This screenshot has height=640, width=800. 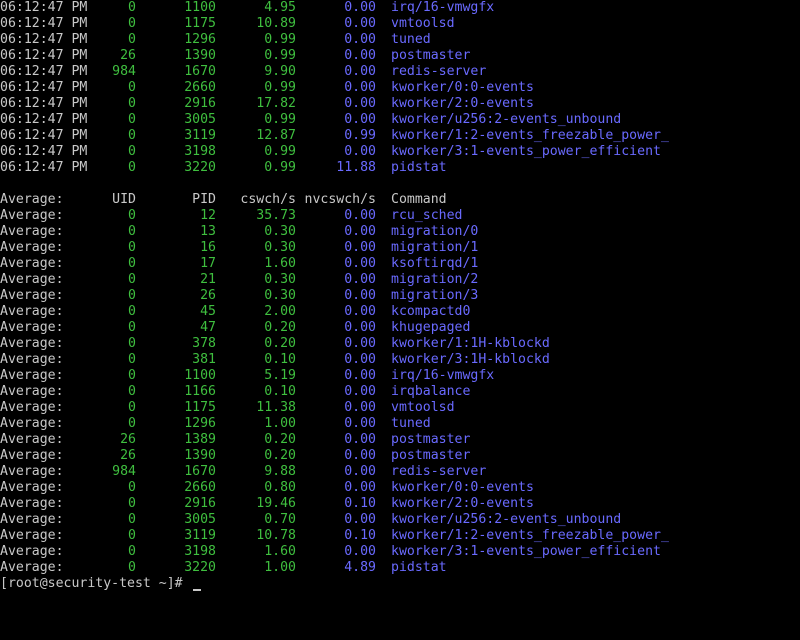 I want to click on pid-cell: 13, so click(x=208, y=231).